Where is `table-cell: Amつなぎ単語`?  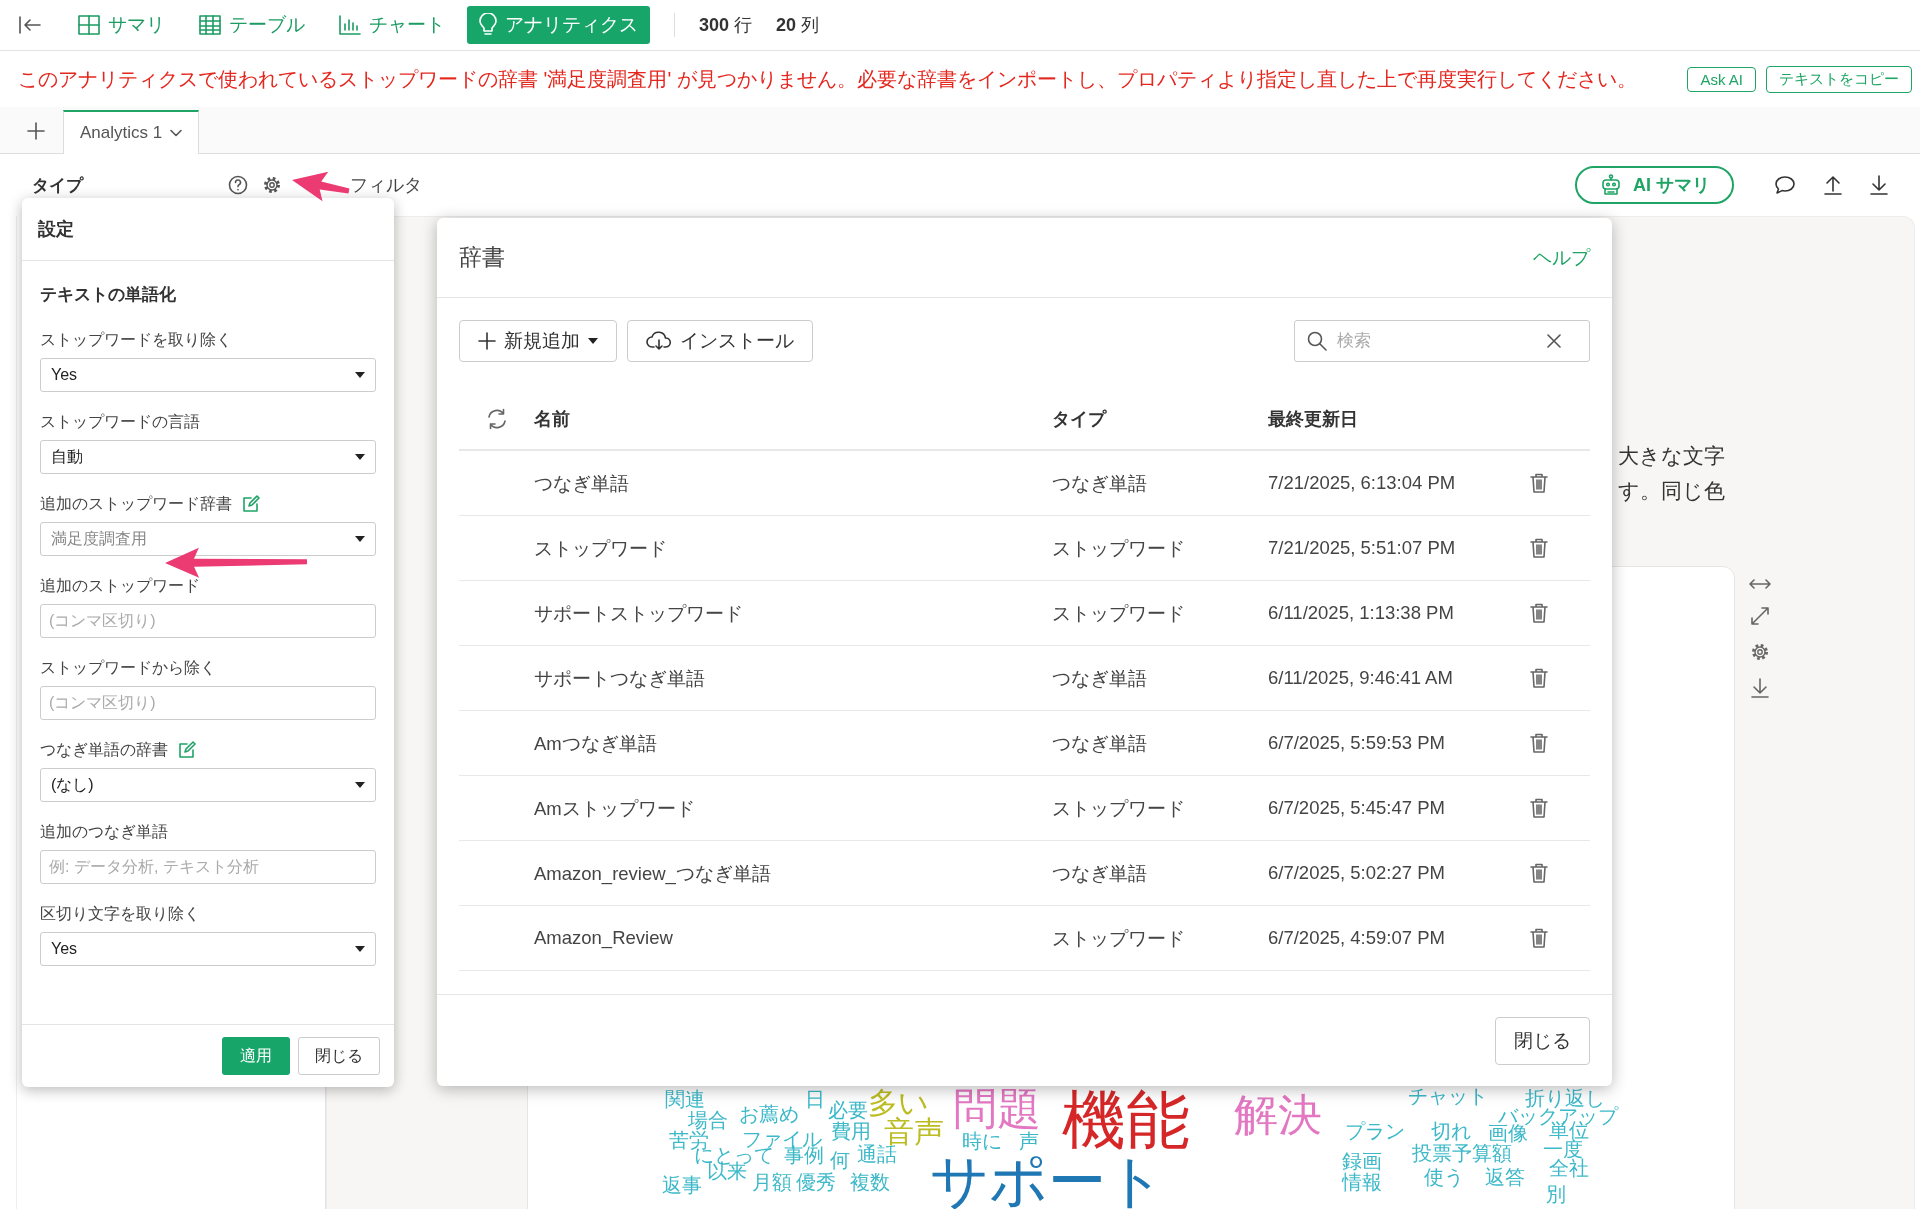 table-cell: Amつなぎ単語 is located at coordinates (793, 743).